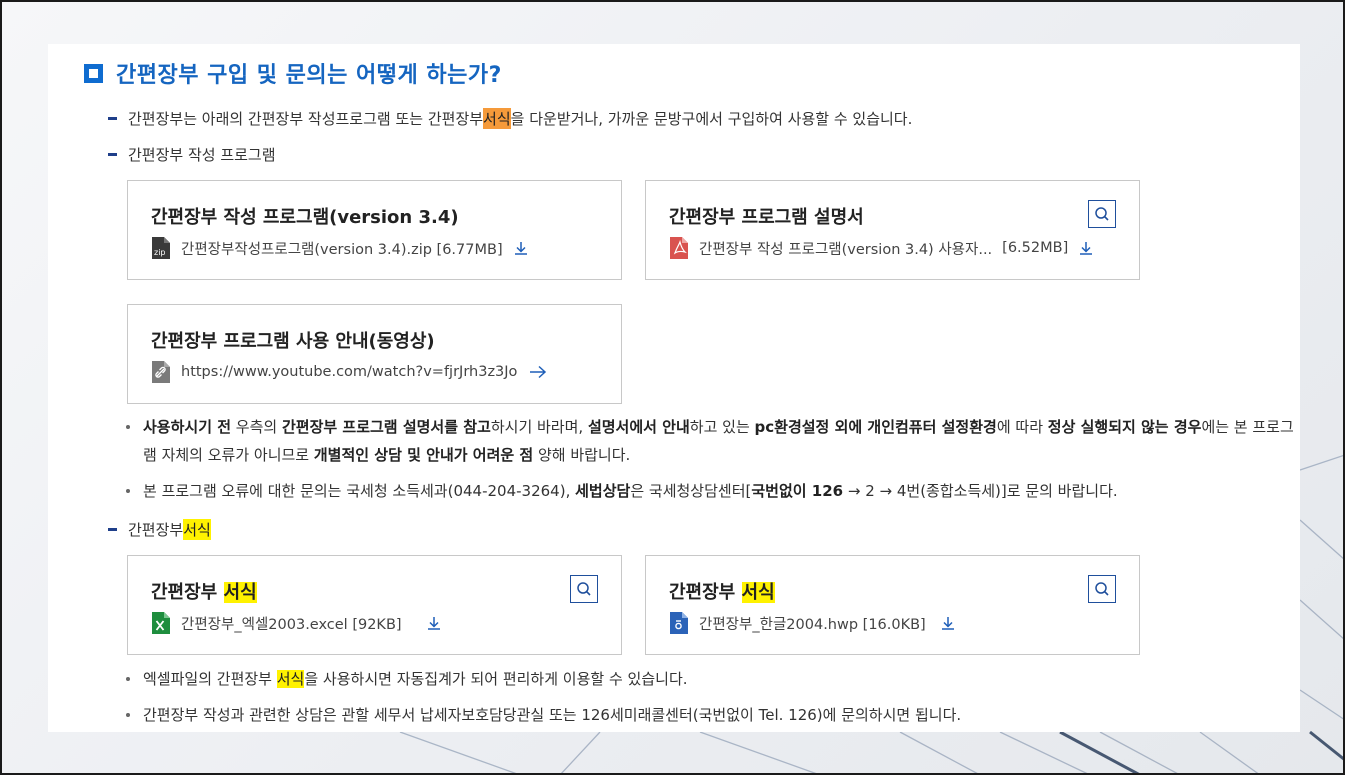 The width and height of the screenshot is (1345, 775). What do you see at coordinates (256, 427) in the screenshot?
I see `note-segment: 우측의` at bounding box center [256, 427].